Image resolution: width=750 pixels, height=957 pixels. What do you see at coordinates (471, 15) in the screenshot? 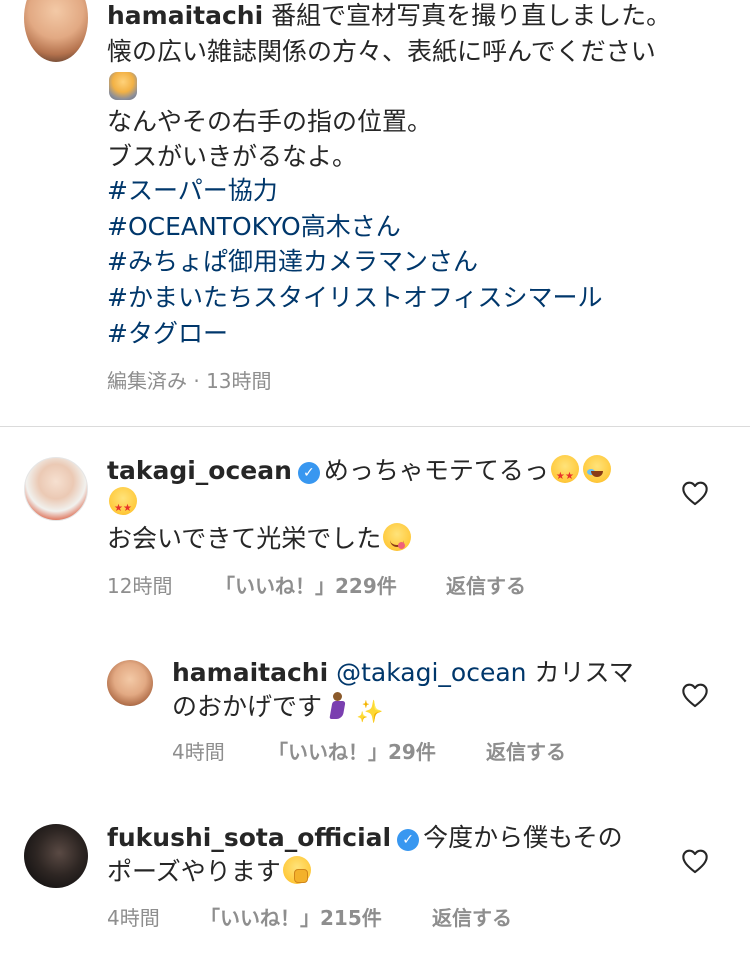
I see `caption-line-1: 番組で宣材写真を撮り直しました。` at bounding box center [471, 15].